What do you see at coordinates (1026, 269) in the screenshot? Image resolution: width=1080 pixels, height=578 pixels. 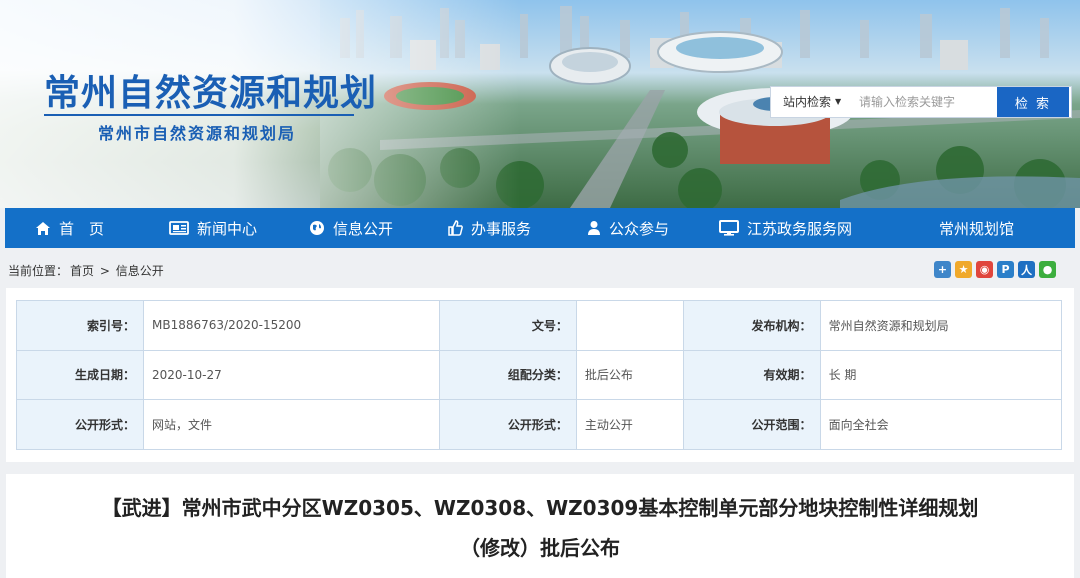 I see `renren-icon: 人` at bounding box center [1026, 269].